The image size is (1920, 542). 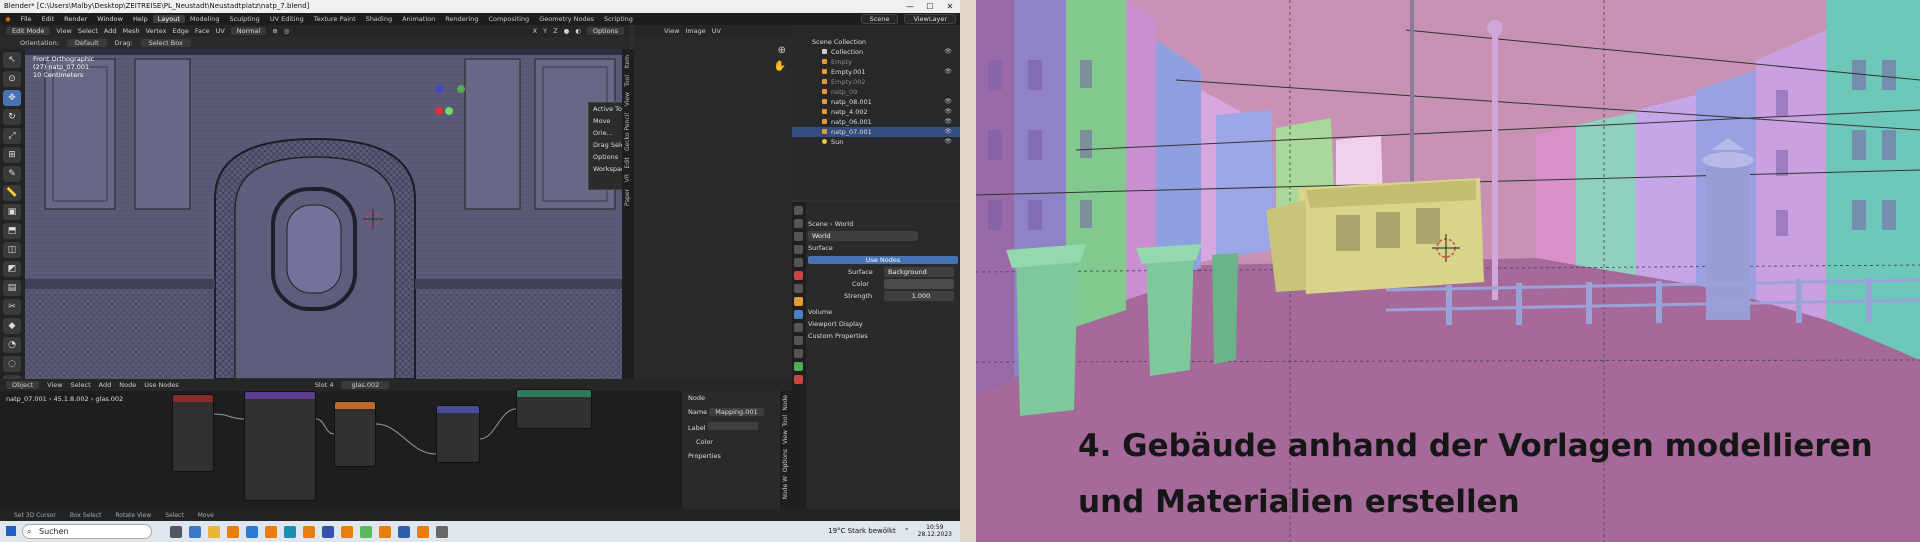 I want to click on loop-cut-tool-icon: ▤, so click(x=12, y=288).